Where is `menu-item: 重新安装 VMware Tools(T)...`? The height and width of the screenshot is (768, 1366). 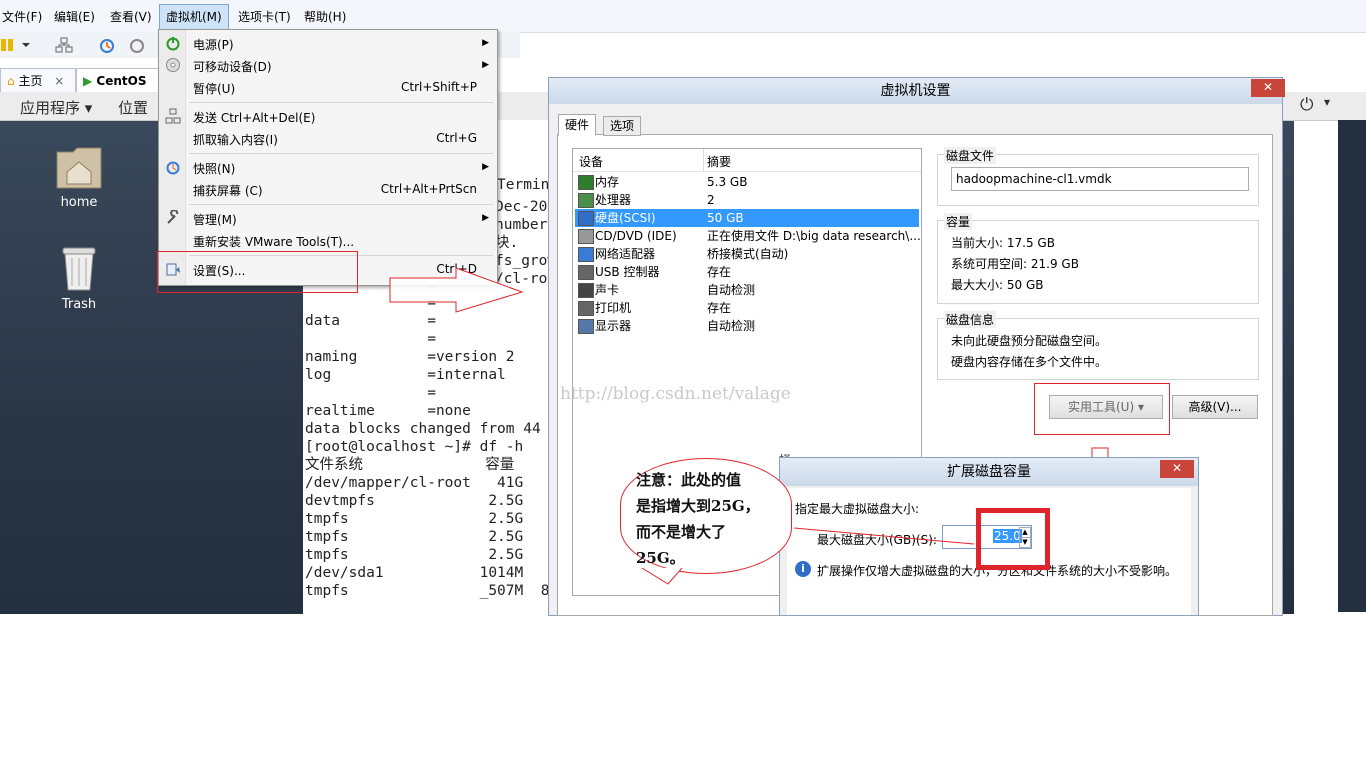 menu-item: 重新安装 VMware Tools(T)... is located at coordinates (328, 240).